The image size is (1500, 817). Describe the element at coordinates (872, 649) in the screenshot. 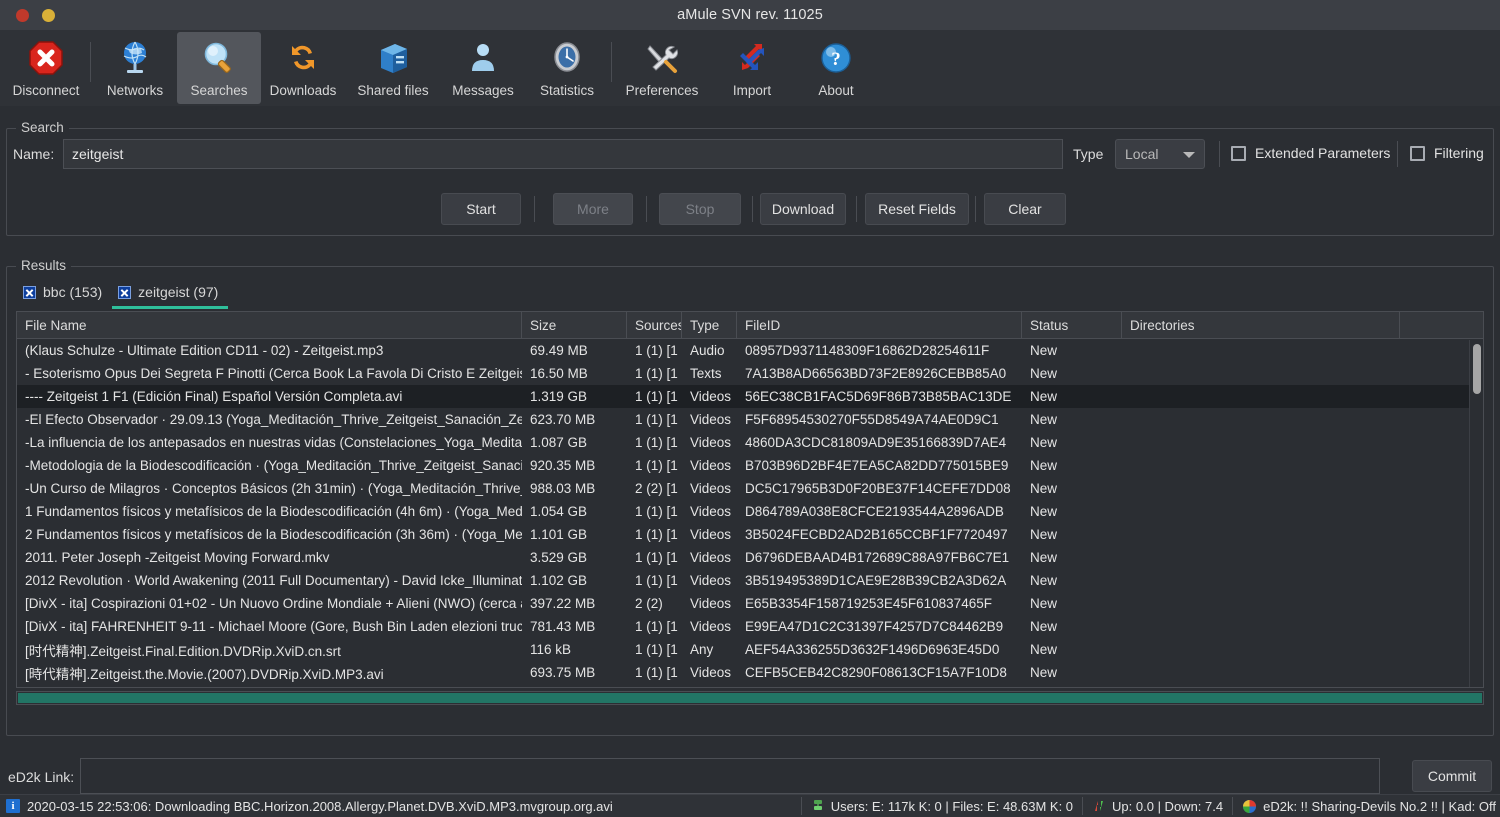

I see `cell-fileid: AEF54A336255D3632F1496D6963E45D0` at that location.